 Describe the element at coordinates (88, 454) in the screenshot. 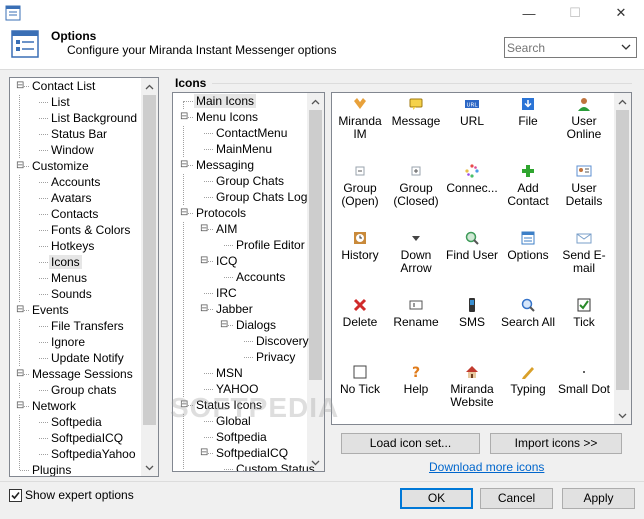

I see `tree-item: SoftpediaYahoo` at that location.